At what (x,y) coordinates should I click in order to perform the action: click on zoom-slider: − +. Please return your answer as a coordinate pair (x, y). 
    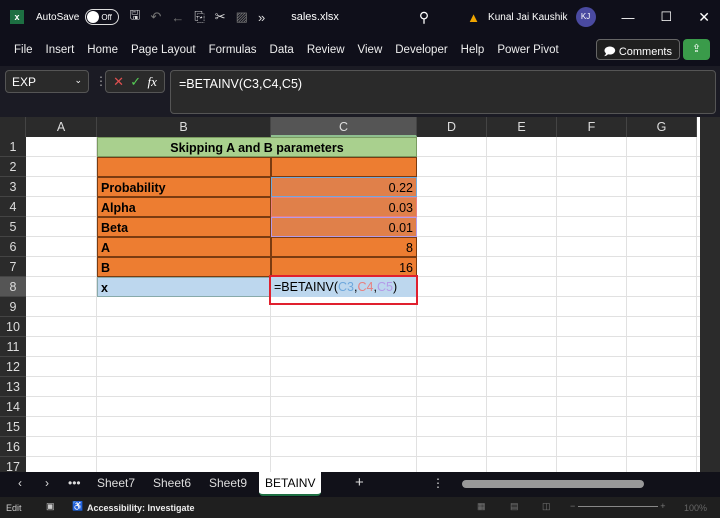
    Looking at the image, I should click on (622, 507).